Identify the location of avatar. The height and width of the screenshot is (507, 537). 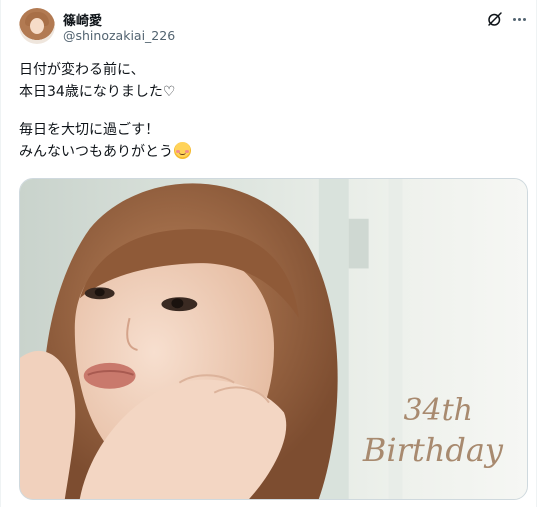
(37, 26).